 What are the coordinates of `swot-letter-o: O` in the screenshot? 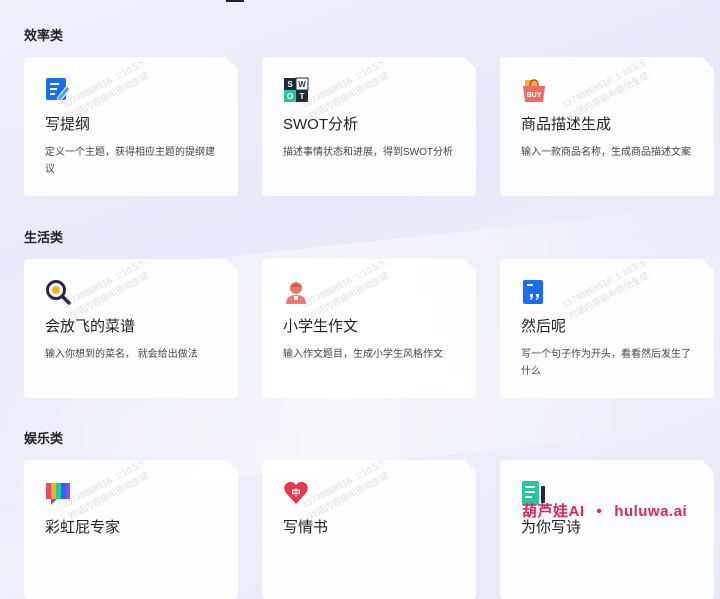 It's located at (290, 96).